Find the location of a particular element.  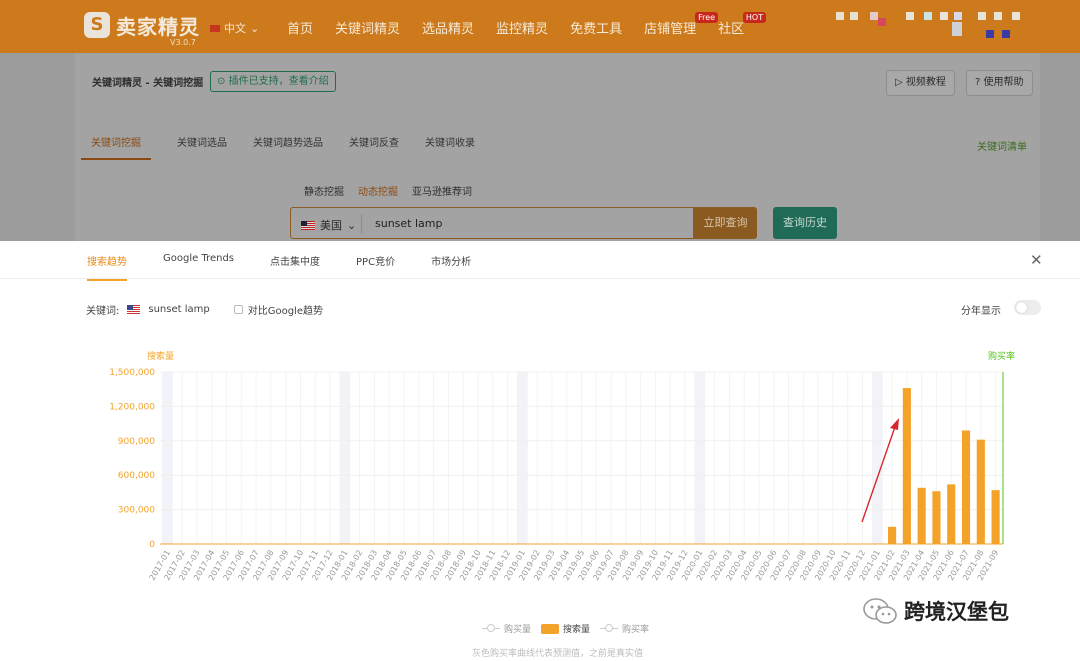

chart-footnote: 灰色购买率曲线代表预测值，之前是真实值 is located at coordinates (558, 654).